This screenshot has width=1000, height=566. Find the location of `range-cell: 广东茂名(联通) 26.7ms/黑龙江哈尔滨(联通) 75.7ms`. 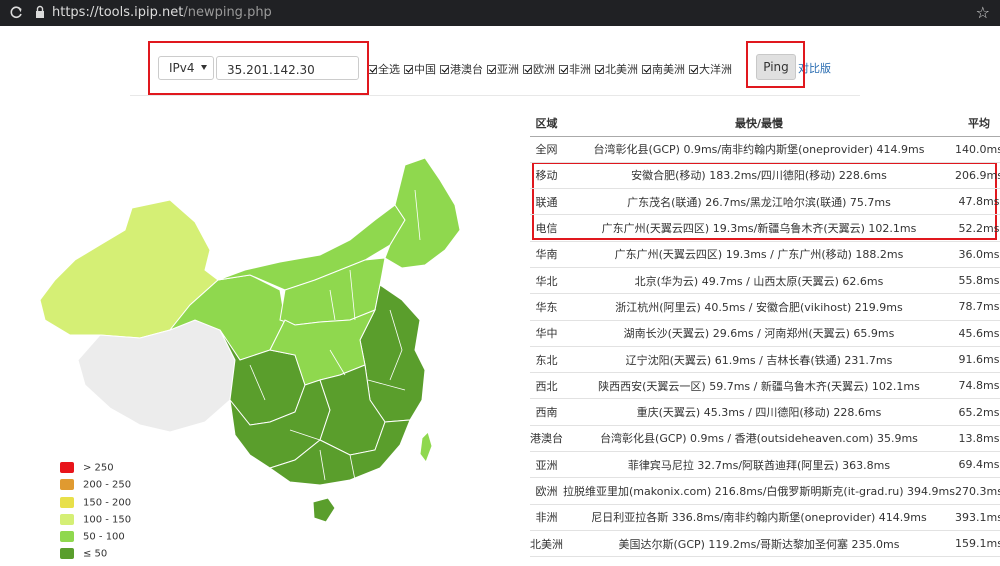

range-cell: 广东茂名(联通) 26.7ms/黑龙江哈尔滨(联通) 75.7ms is located at coordinates (759, 202).